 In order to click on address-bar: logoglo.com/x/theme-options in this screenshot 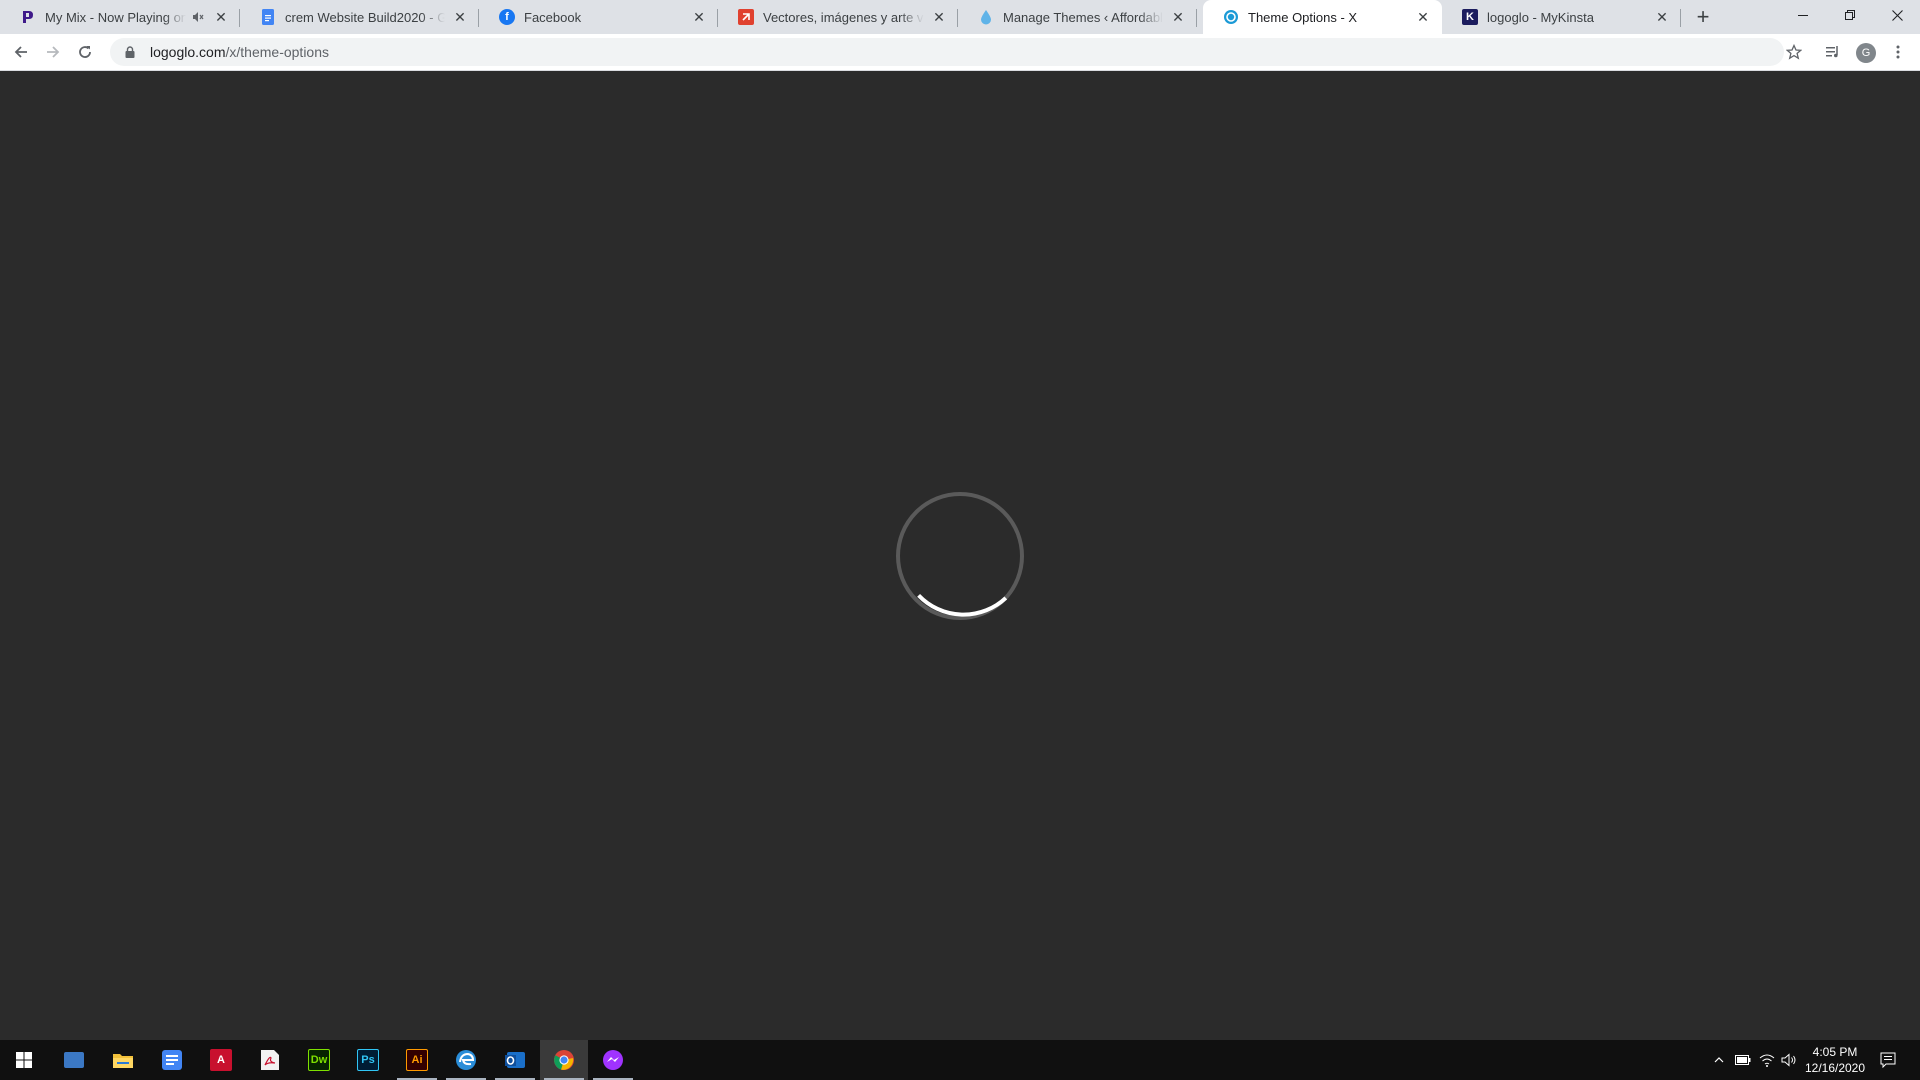, I will do `click(947, 52)`.